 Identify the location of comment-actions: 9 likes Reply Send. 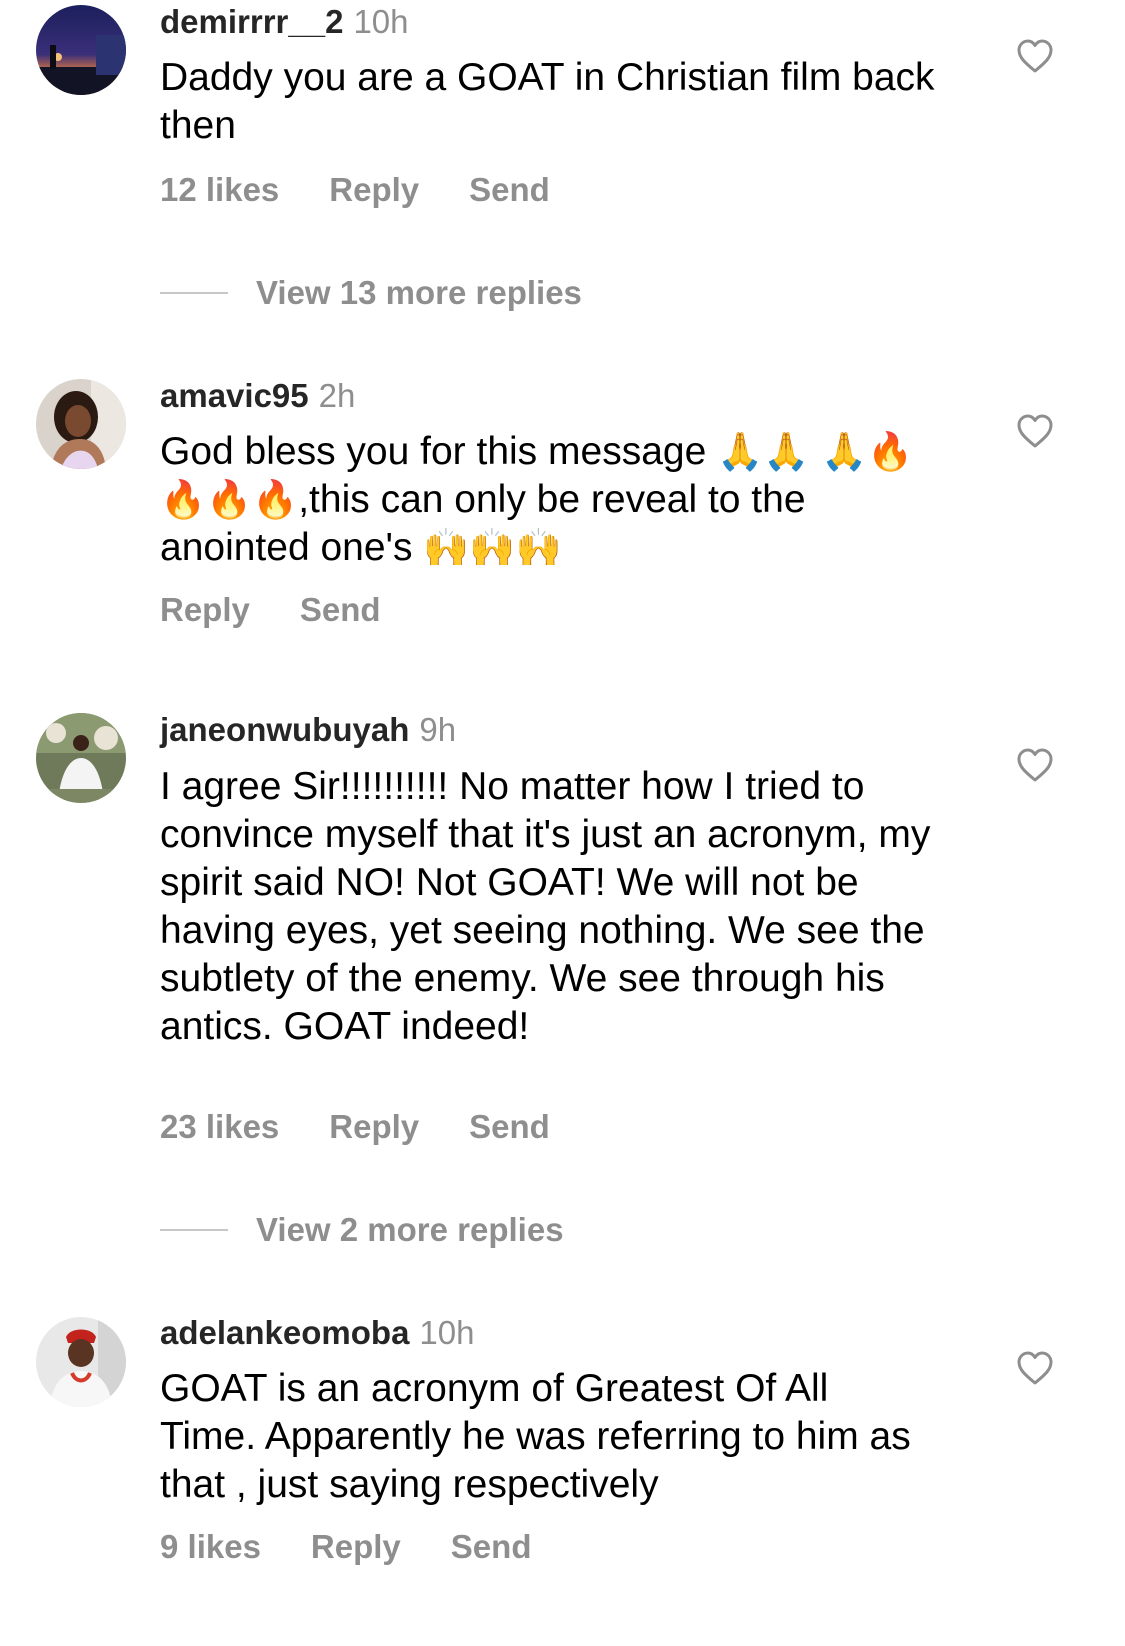
(370, 1547).